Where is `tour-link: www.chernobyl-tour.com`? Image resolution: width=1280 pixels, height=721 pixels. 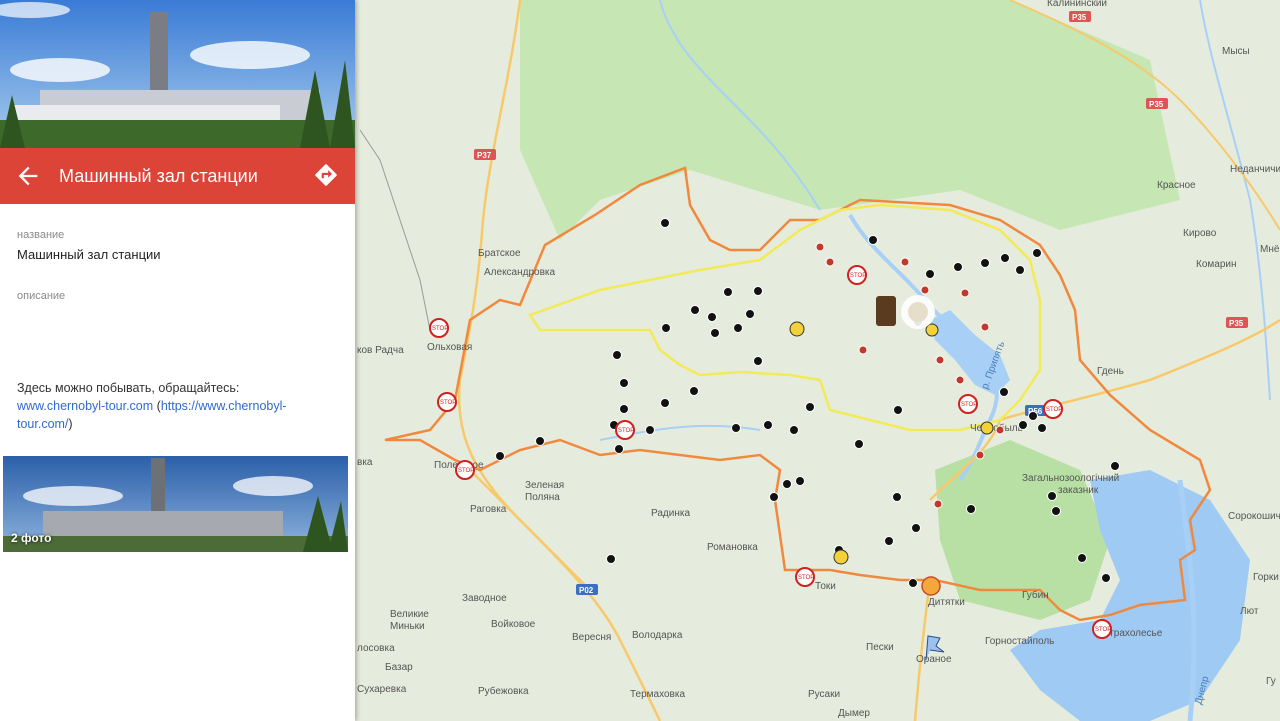
tour-link: www.chernobyl-tour.com is located at coordinates (85, 406).